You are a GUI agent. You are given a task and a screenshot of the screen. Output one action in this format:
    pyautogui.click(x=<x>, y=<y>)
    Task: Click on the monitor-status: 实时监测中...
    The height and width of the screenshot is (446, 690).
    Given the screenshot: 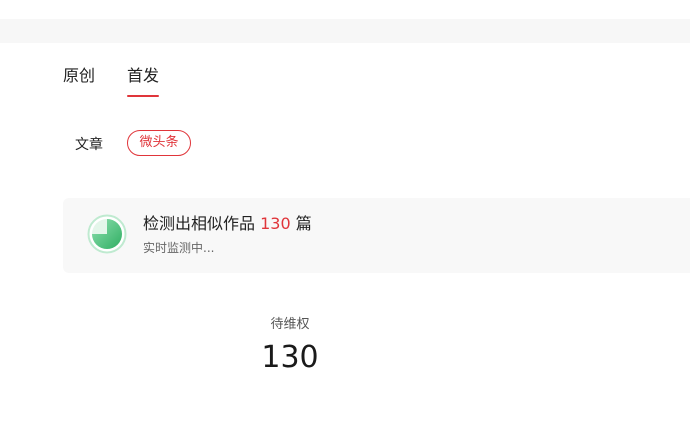 What is the action you would take?
    pyautogui.click(x=179, y=248)
    